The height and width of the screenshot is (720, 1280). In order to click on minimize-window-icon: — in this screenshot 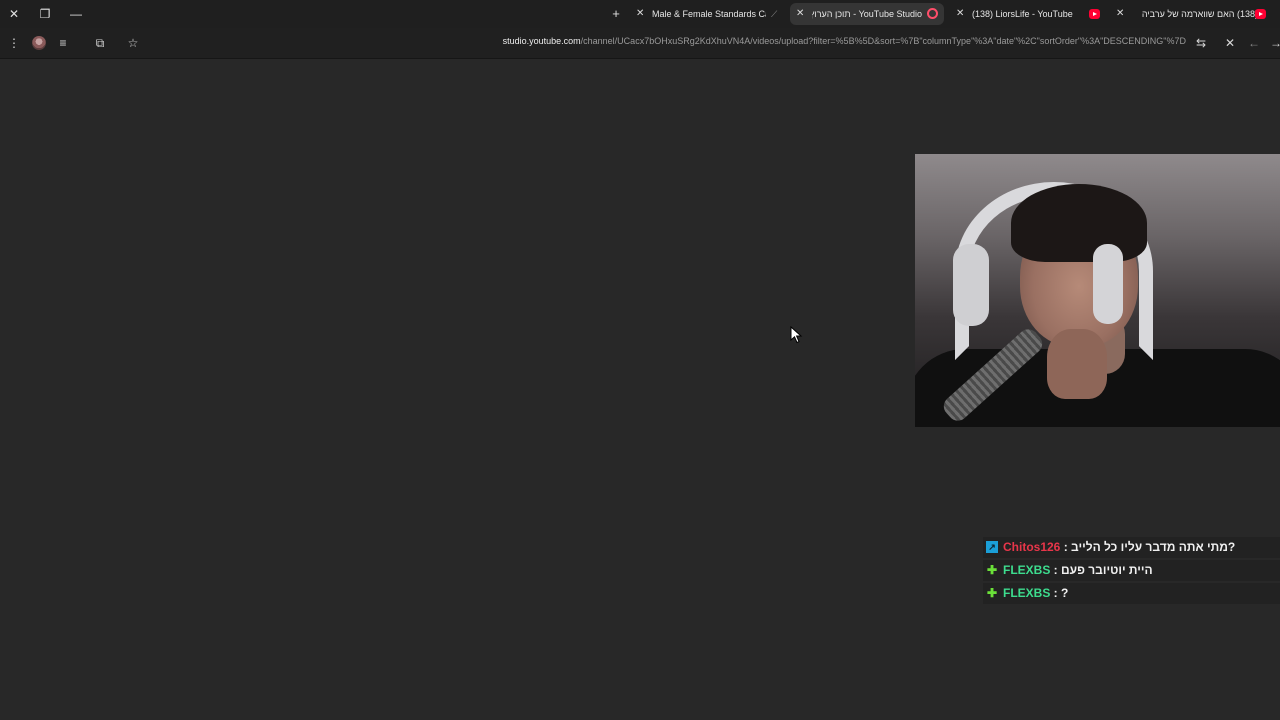, I will do `click(76, 14)`.